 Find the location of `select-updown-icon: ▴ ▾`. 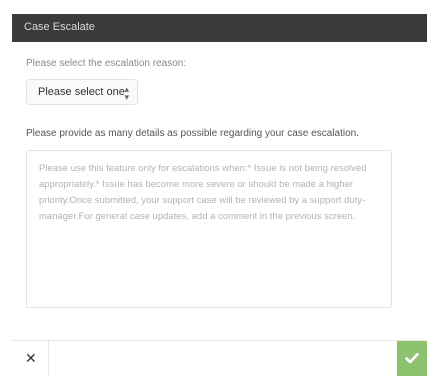

select-updown-icon: ▴ ▾ is located at coordinates (126, 93).